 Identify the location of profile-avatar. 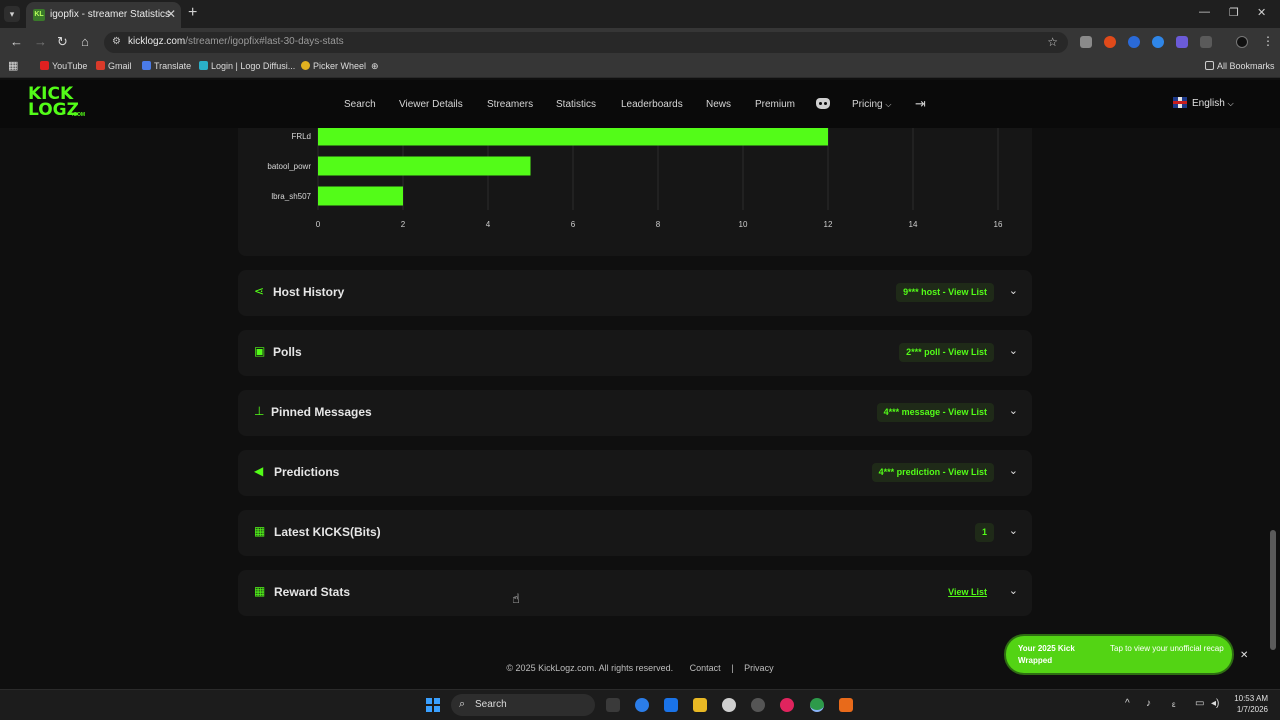
(1242, 42).